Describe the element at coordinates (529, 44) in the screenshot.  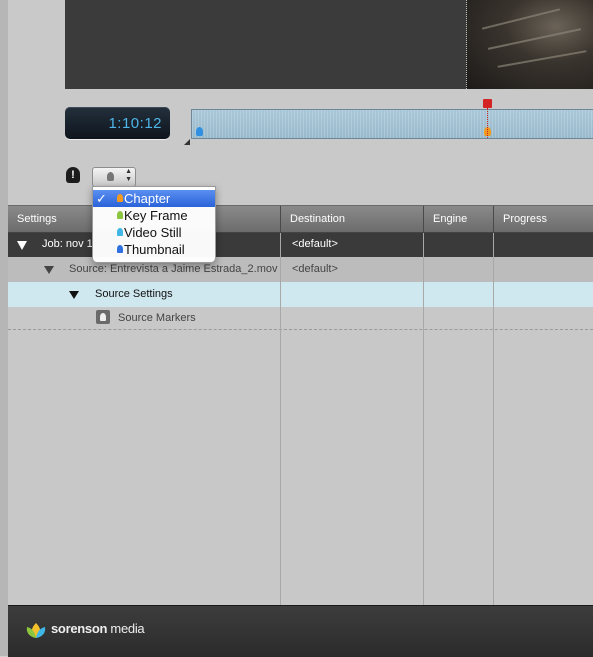
I see `video-frame-image` at that location.